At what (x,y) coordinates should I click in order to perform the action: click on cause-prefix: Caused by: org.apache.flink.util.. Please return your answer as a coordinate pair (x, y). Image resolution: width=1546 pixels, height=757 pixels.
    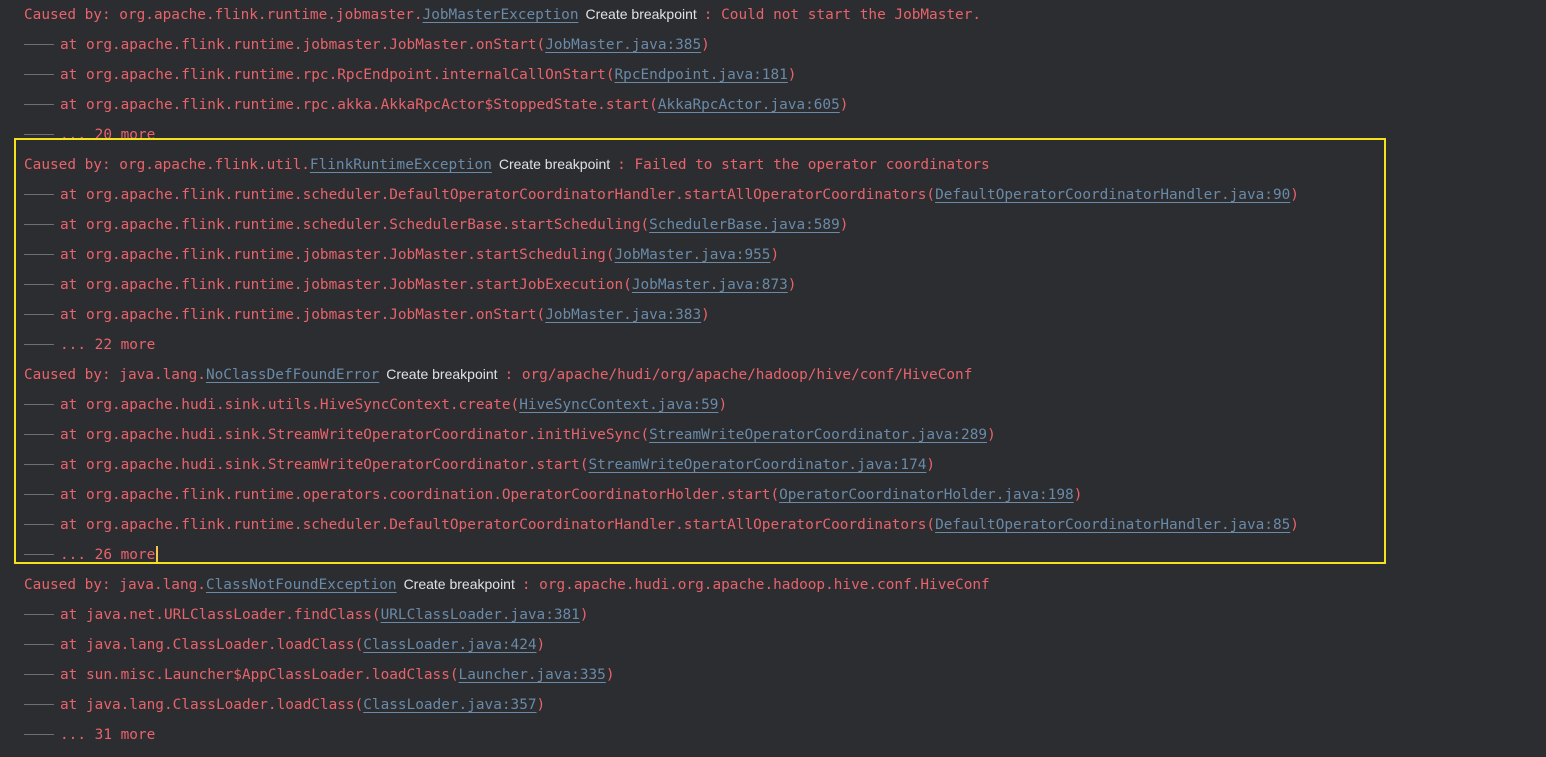
    Looking at the image, I should click on (167, 165).